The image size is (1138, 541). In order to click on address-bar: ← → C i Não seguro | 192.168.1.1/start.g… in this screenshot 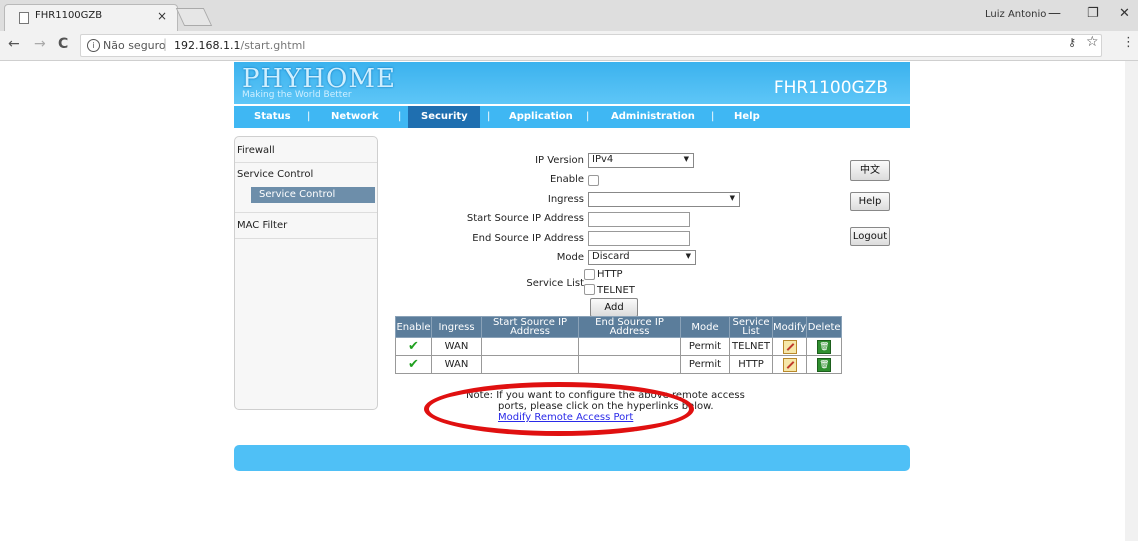, I will do `click(569, 46)`.